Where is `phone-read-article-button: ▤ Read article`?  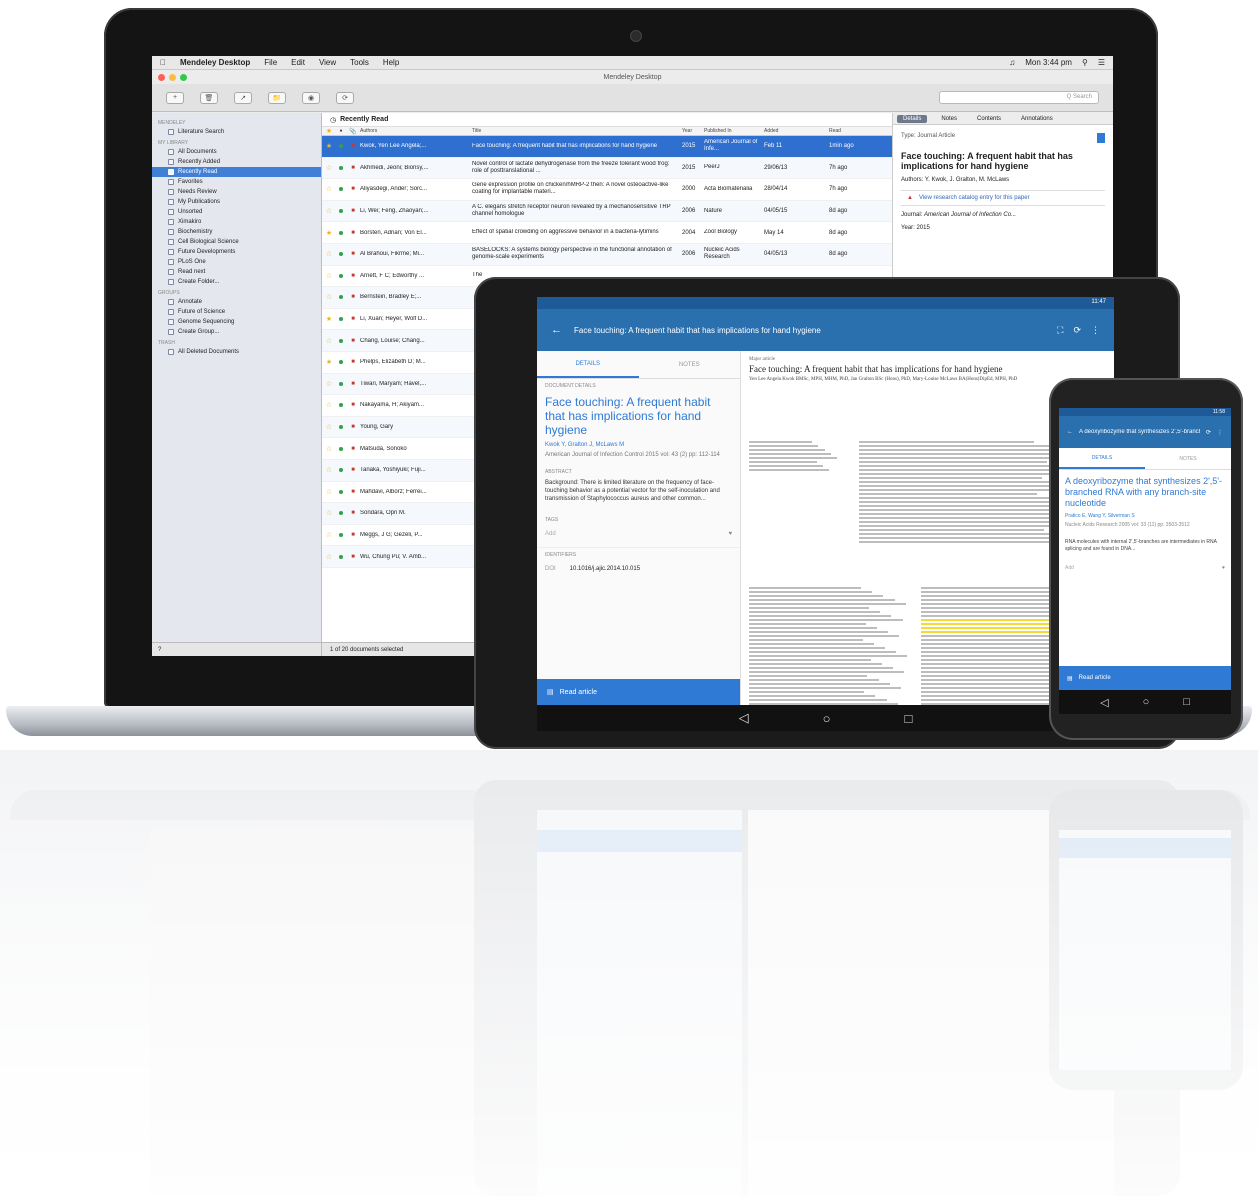
phone-read-article-button: ▤ Read article is located at coordinates (1145, 678).